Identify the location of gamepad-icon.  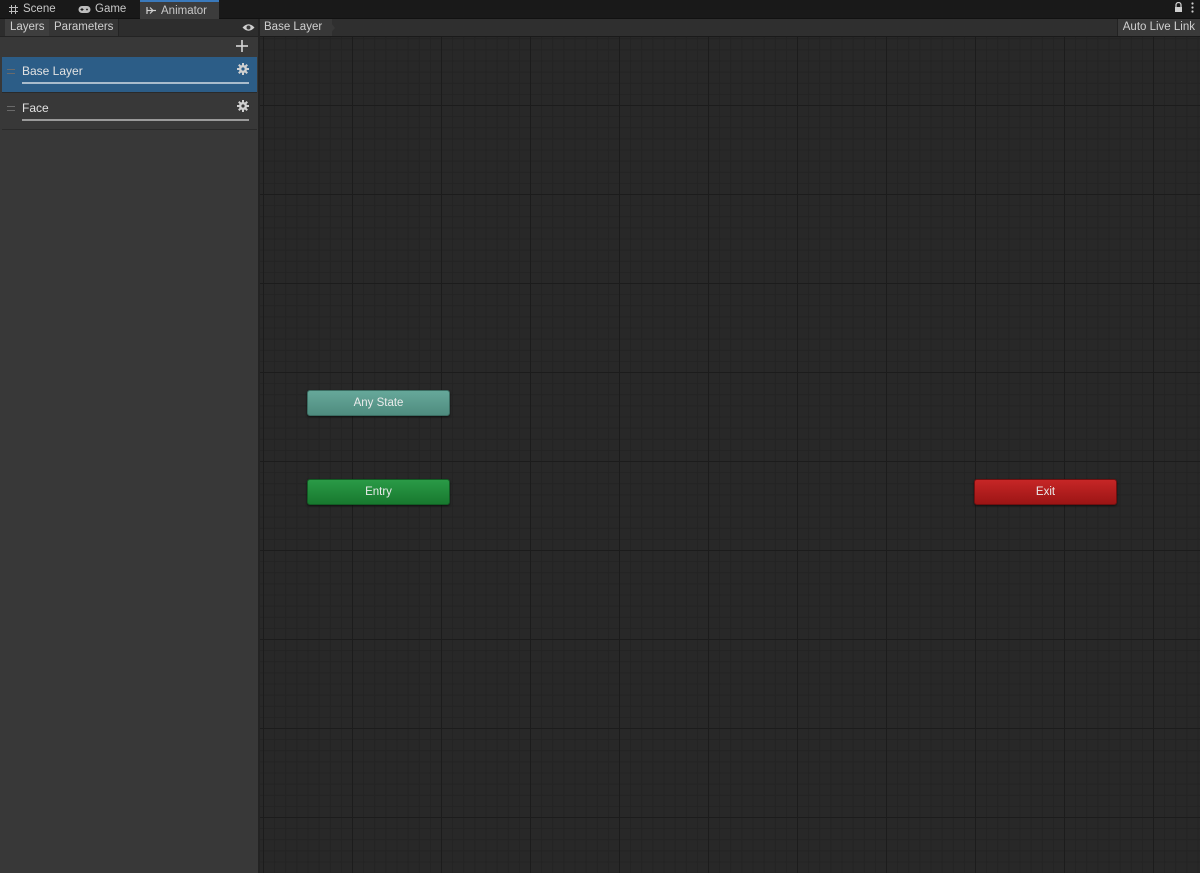
(84, 9).